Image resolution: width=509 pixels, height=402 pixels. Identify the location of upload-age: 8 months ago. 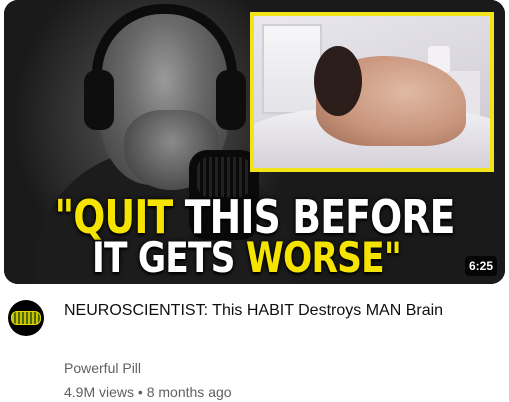
(189, 392).